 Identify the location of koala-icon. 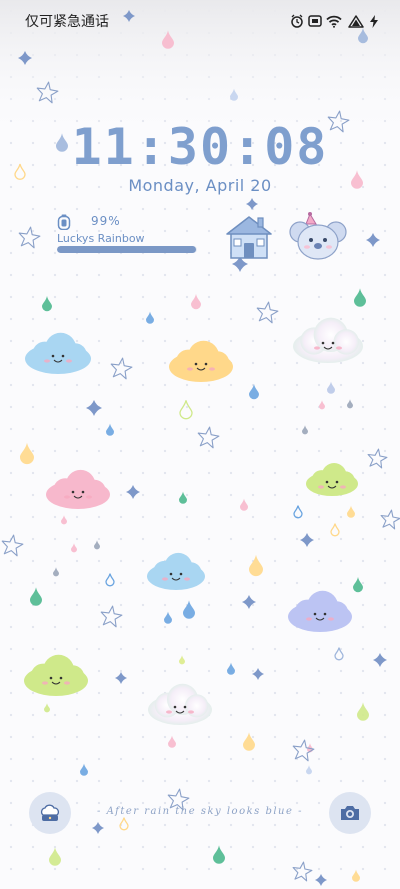
(318, 236).